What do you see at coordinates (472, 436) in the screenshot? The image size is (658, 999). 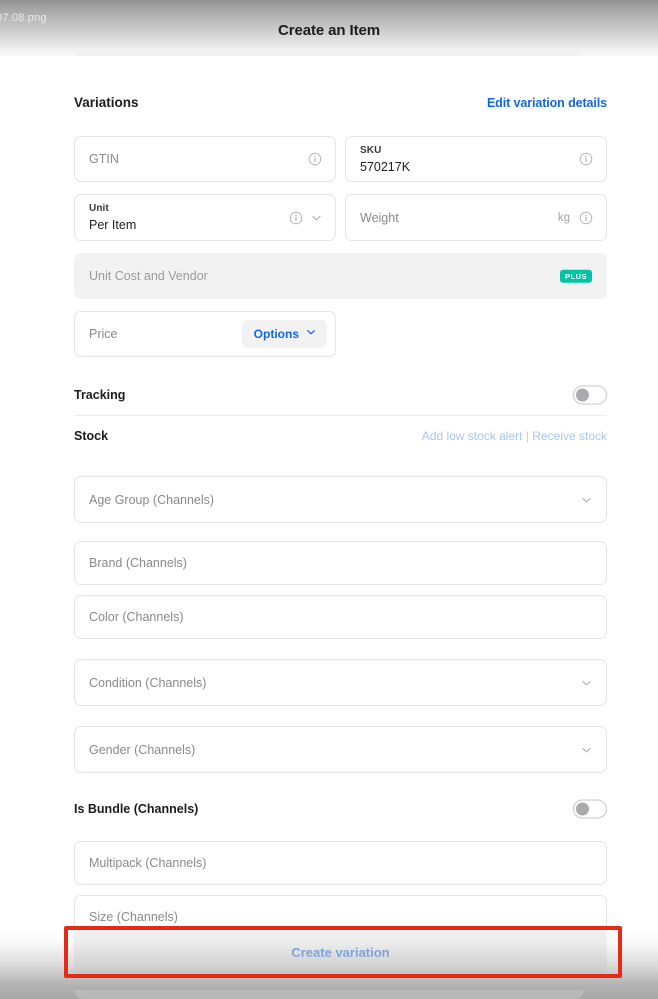 I see `add-low-stock-alert-link: Add low stock alert` at bounding box center [472, 436].